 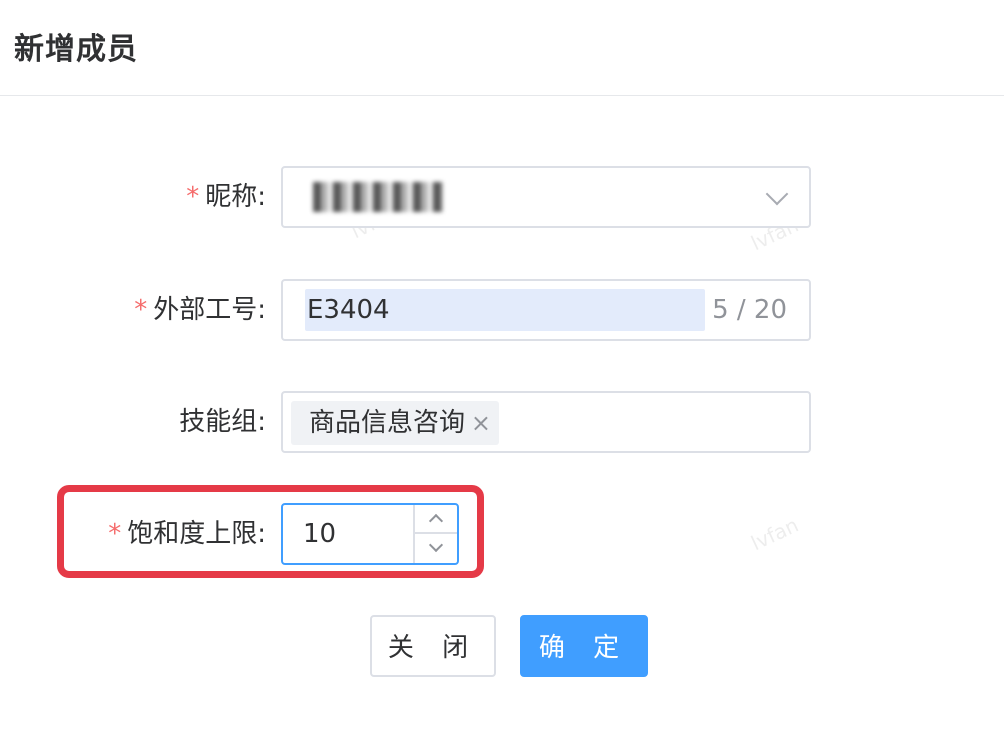 I want to click on close-icon: ×, so click(x=481, y=423).